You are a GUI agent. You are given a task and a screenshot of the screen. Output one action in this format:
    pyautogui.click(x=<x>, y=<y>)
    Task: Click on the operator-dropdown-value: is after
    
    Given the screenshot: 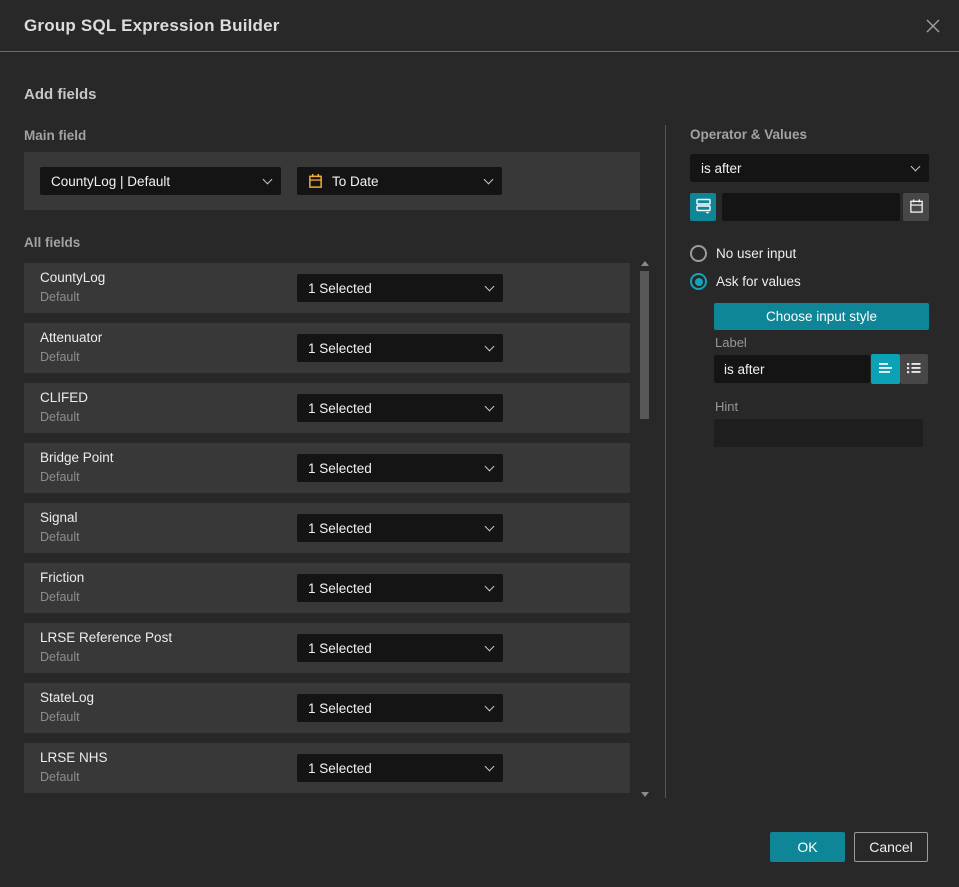 What is the action you would take?
    pyautogui.click(x=721, y=168)
    